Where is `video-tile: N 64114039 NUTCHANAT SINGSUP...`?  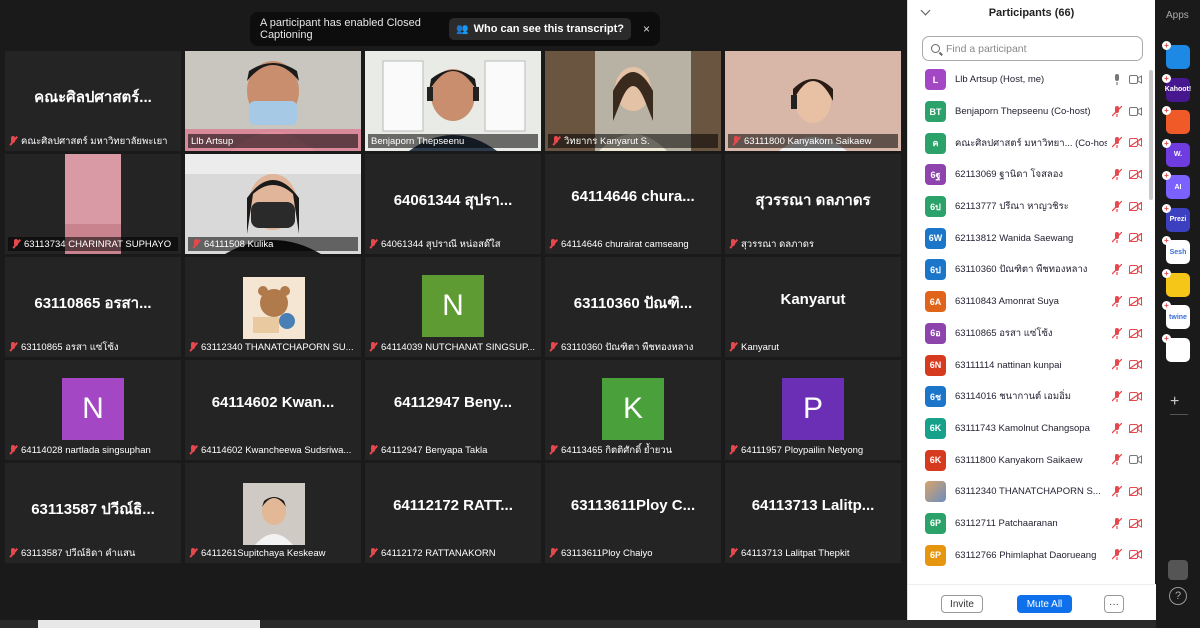
video-tile: N 64114039 NUTCHANAT SINGSUP... is located at coordinates (453, 307).